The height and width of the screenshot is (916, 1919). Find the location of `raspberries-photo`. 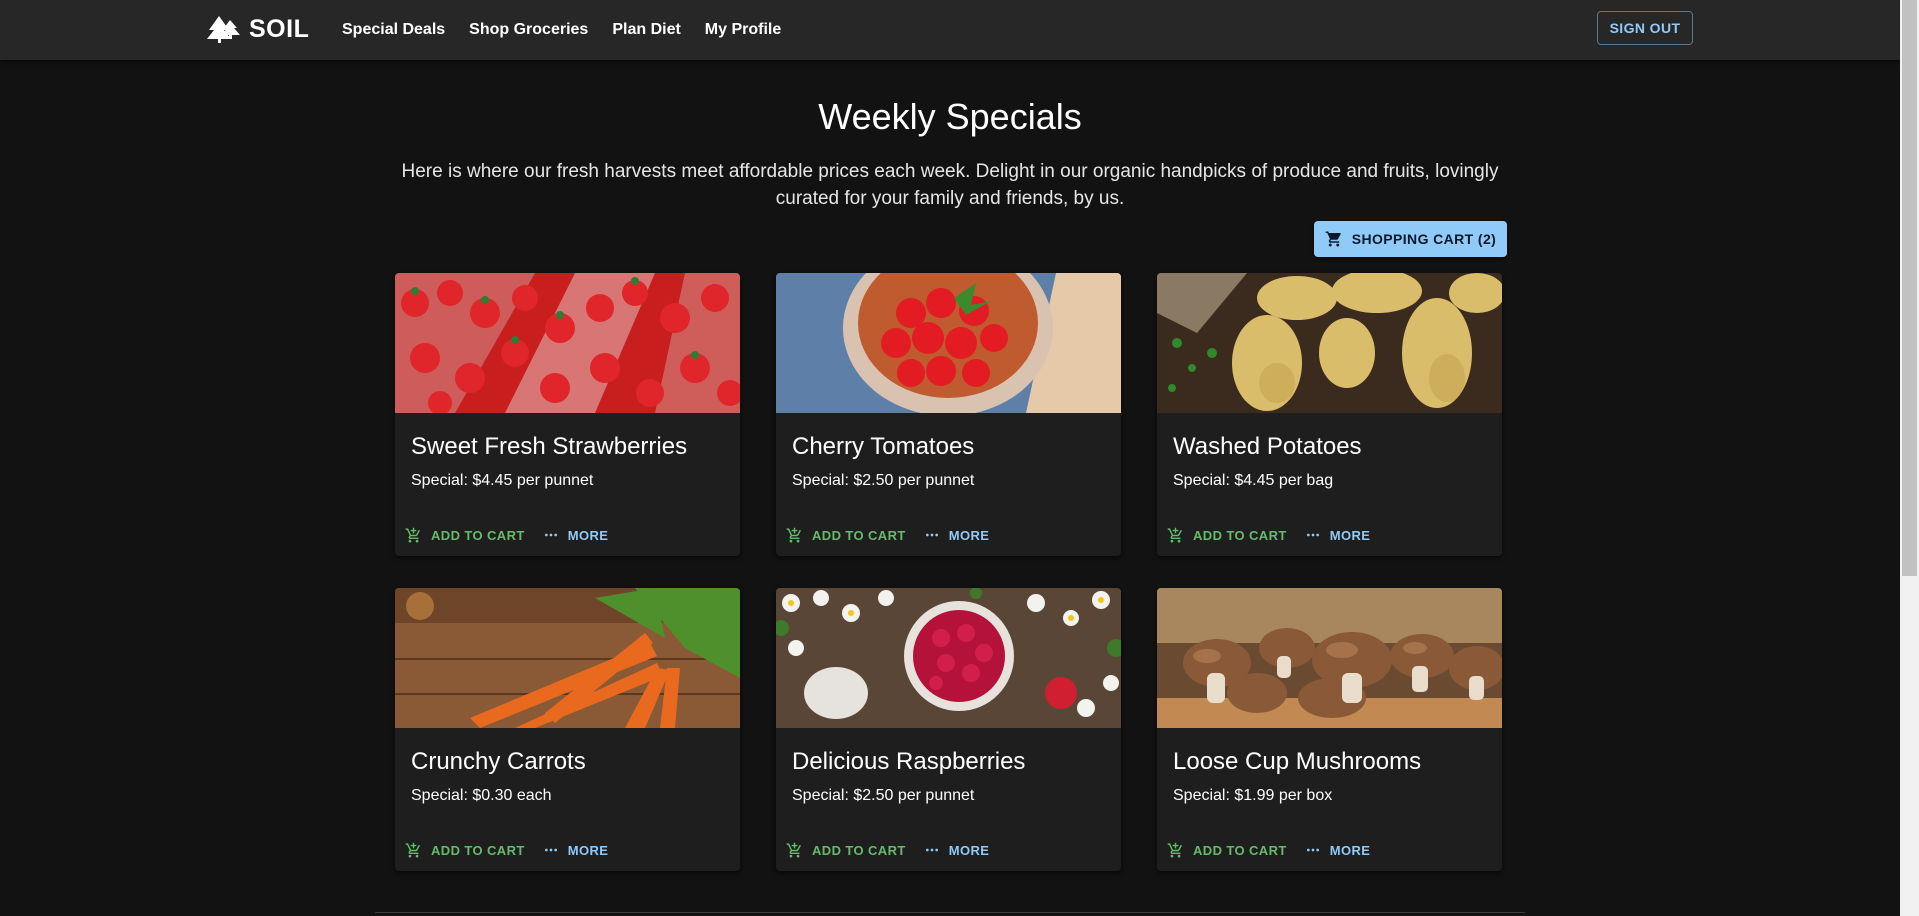

raspberries-photo is located at coordinates (948, 658).